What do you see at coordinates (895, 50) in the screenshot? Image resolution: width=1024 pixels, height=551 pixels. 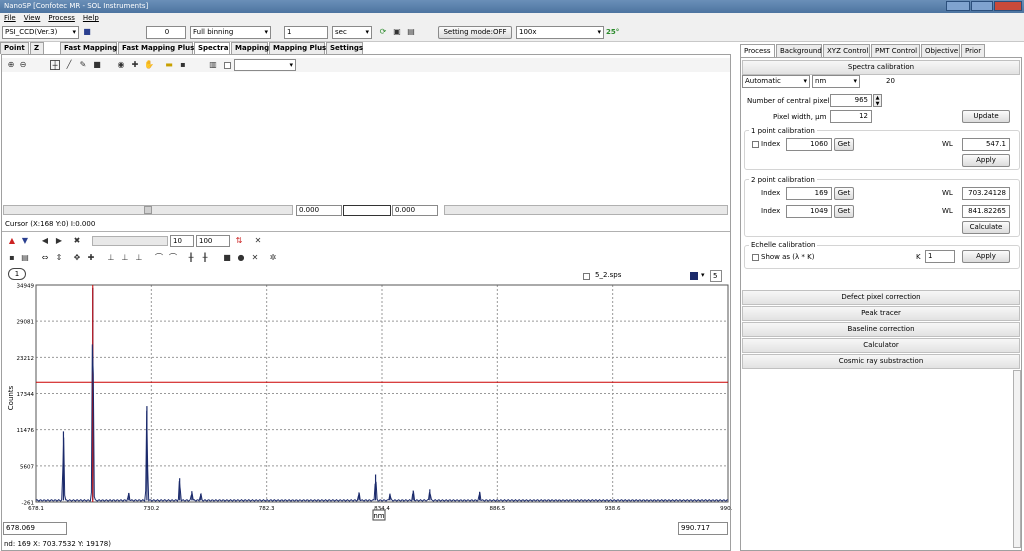 I see `rtab-pmt-control: PMT Control` at bounding box center [895, 50].